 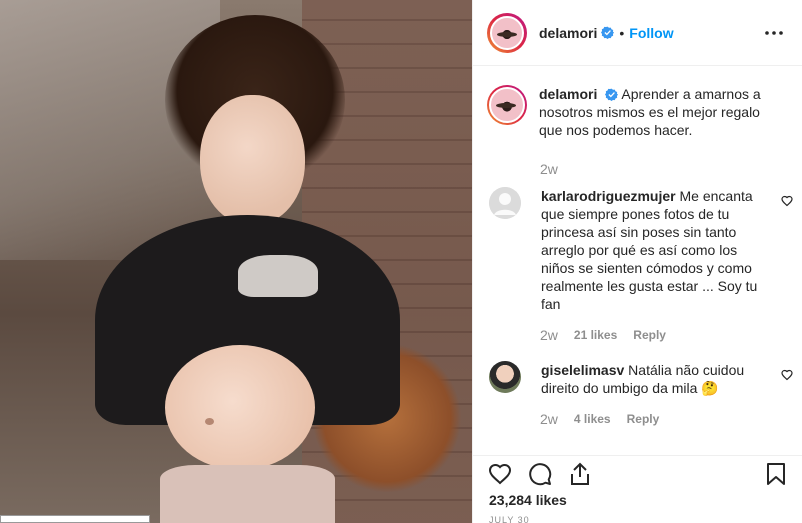 What do you see at coordinates (663, 169) in the screenshot?
I see `caption-meta: 2w` at bounding box center [663, 169].